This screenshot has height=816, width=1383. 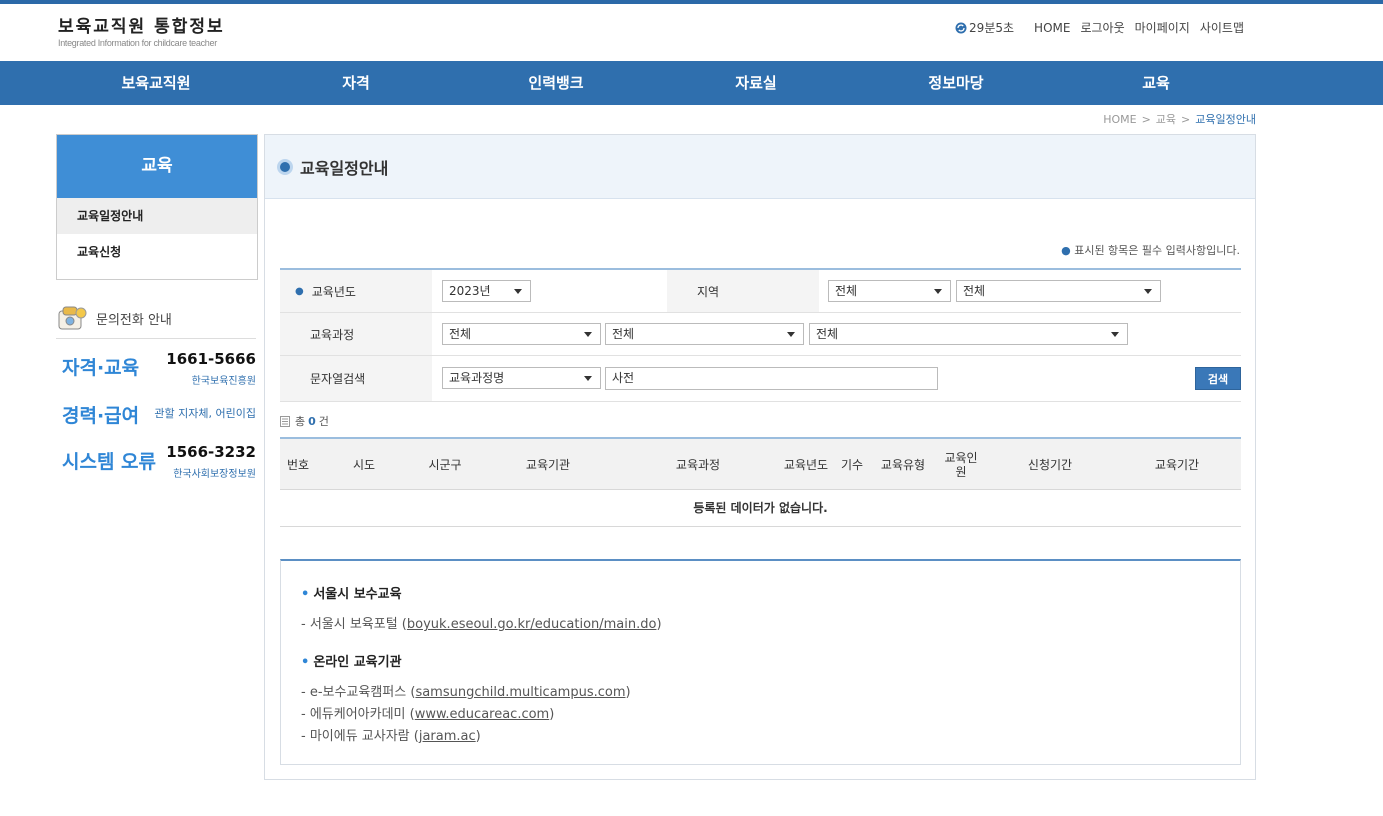 What do you see at coordinates (109, 462) in the screenshot?
I see `contact-system-label: 시스템 오류` at bounding box center [109, 462].